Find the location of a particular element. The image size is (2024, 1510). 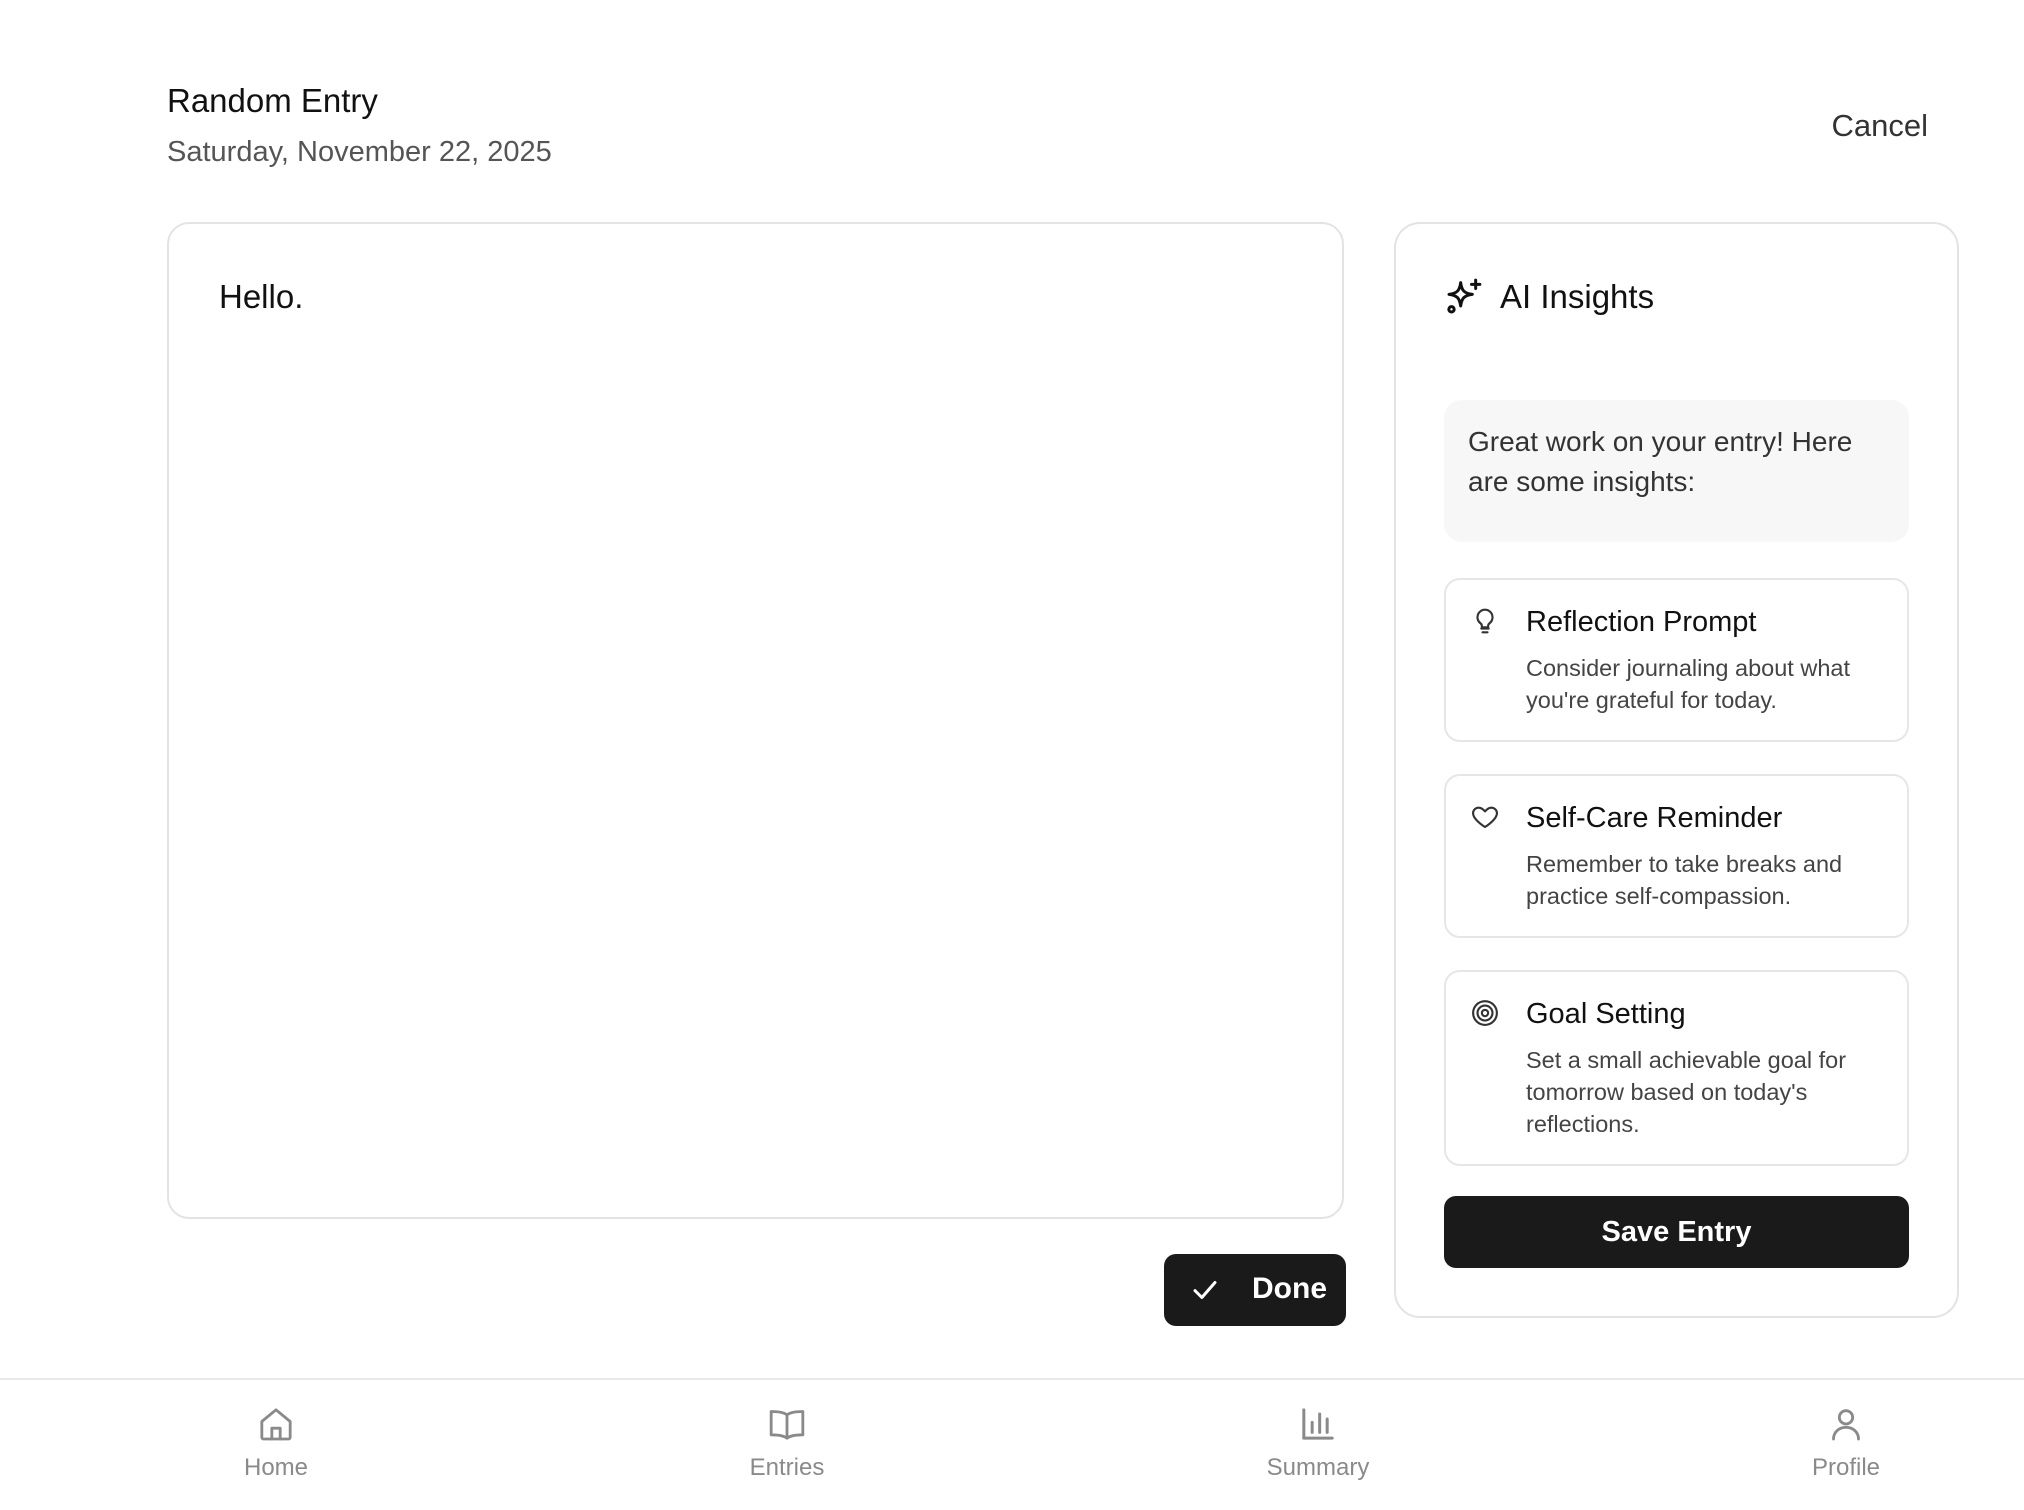

page-title: Random Entry is located at coordinates (272, 100).